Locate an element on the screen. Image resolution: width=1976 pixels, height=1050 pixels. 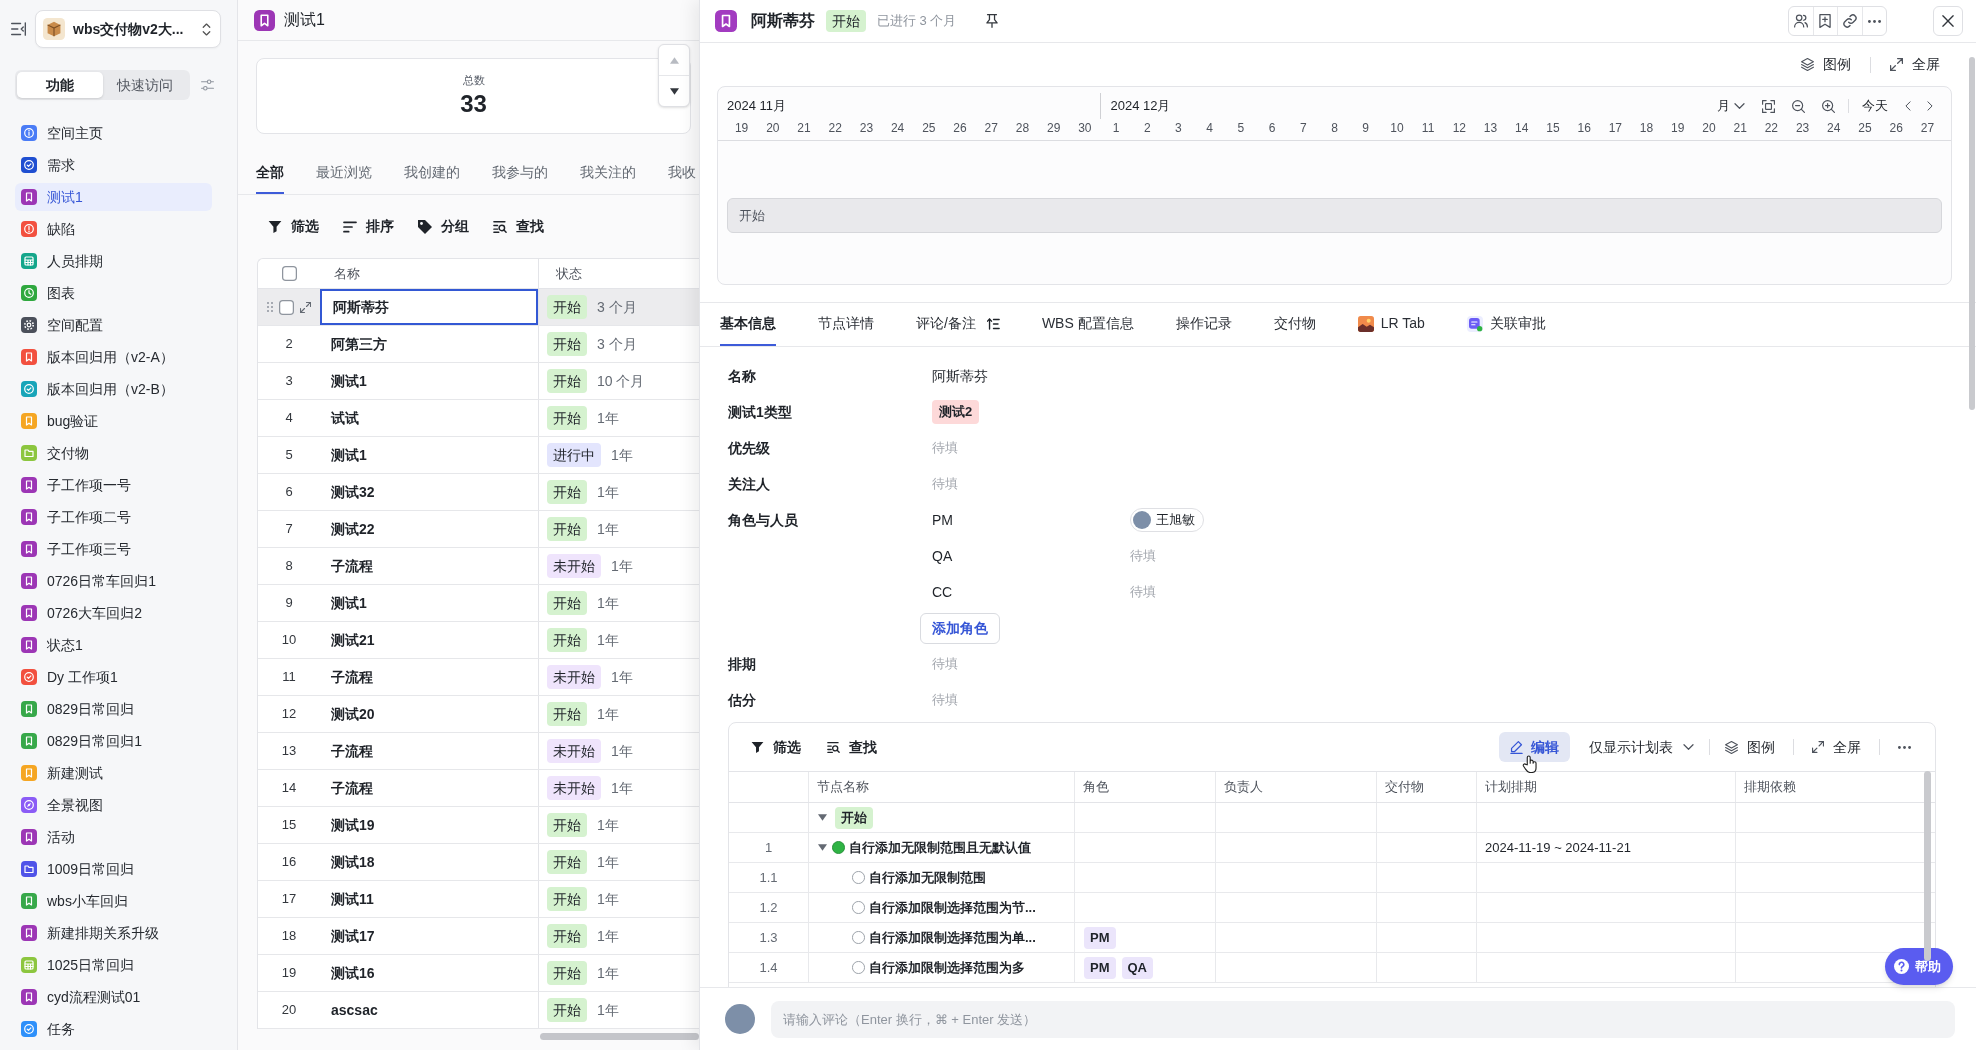
table-row: 9 测试1 开始 1年 is located at coordinates (478, 603).